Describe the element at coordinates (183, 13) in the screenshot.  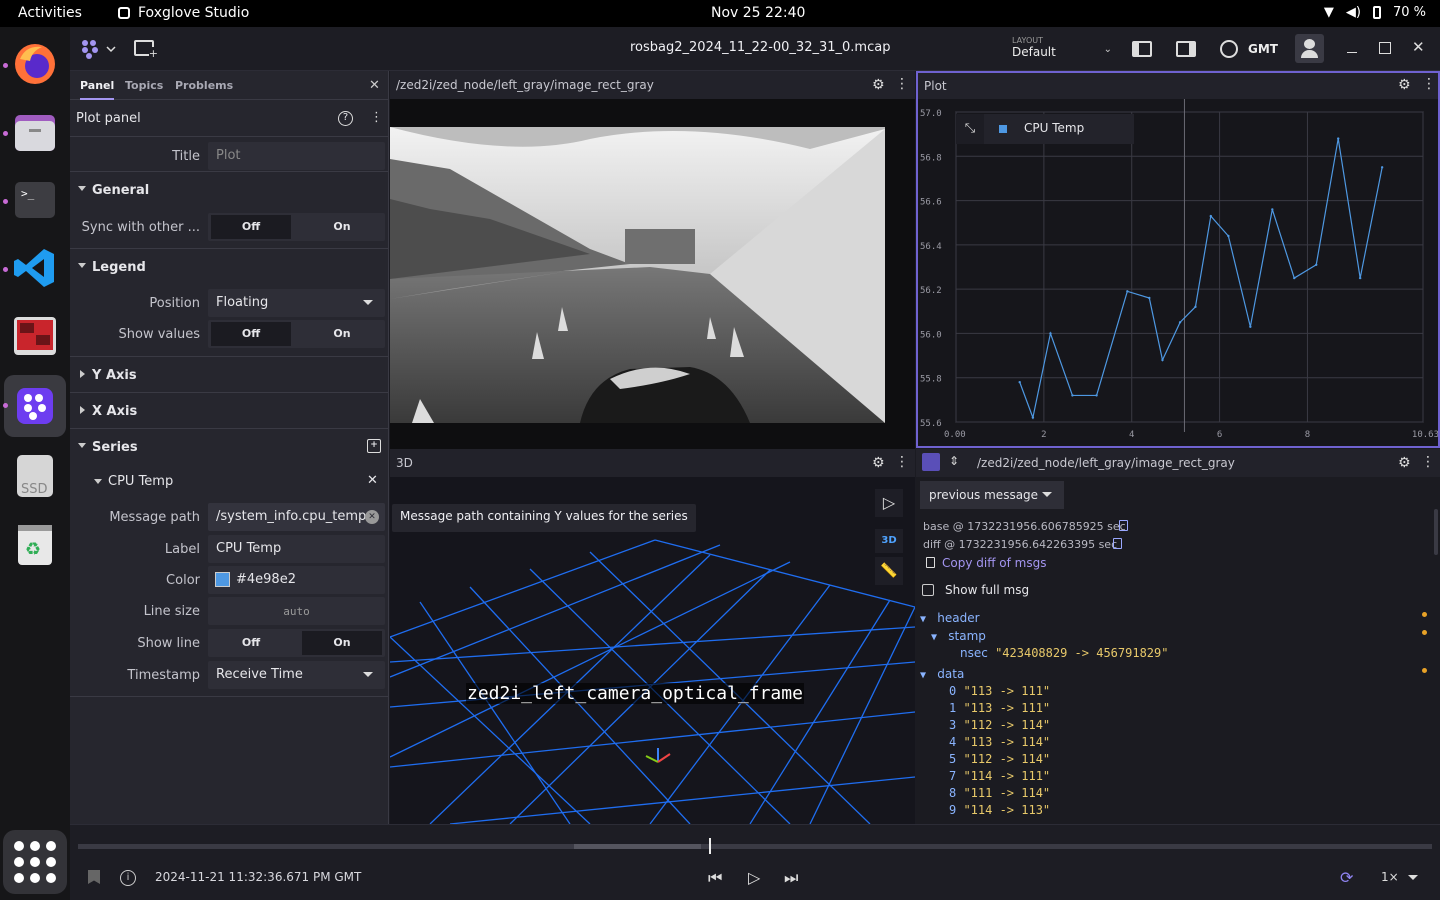
I see `app-menu: Foxglove Studio` at that location.